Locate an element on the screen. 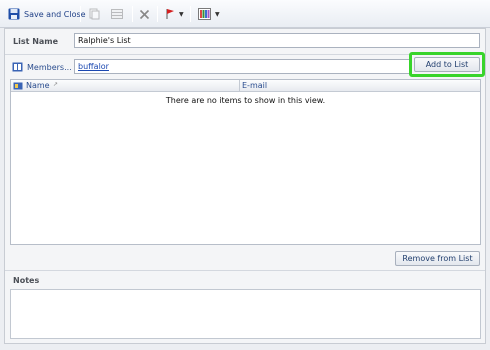  column-divider is located at coordinates (239, 86).